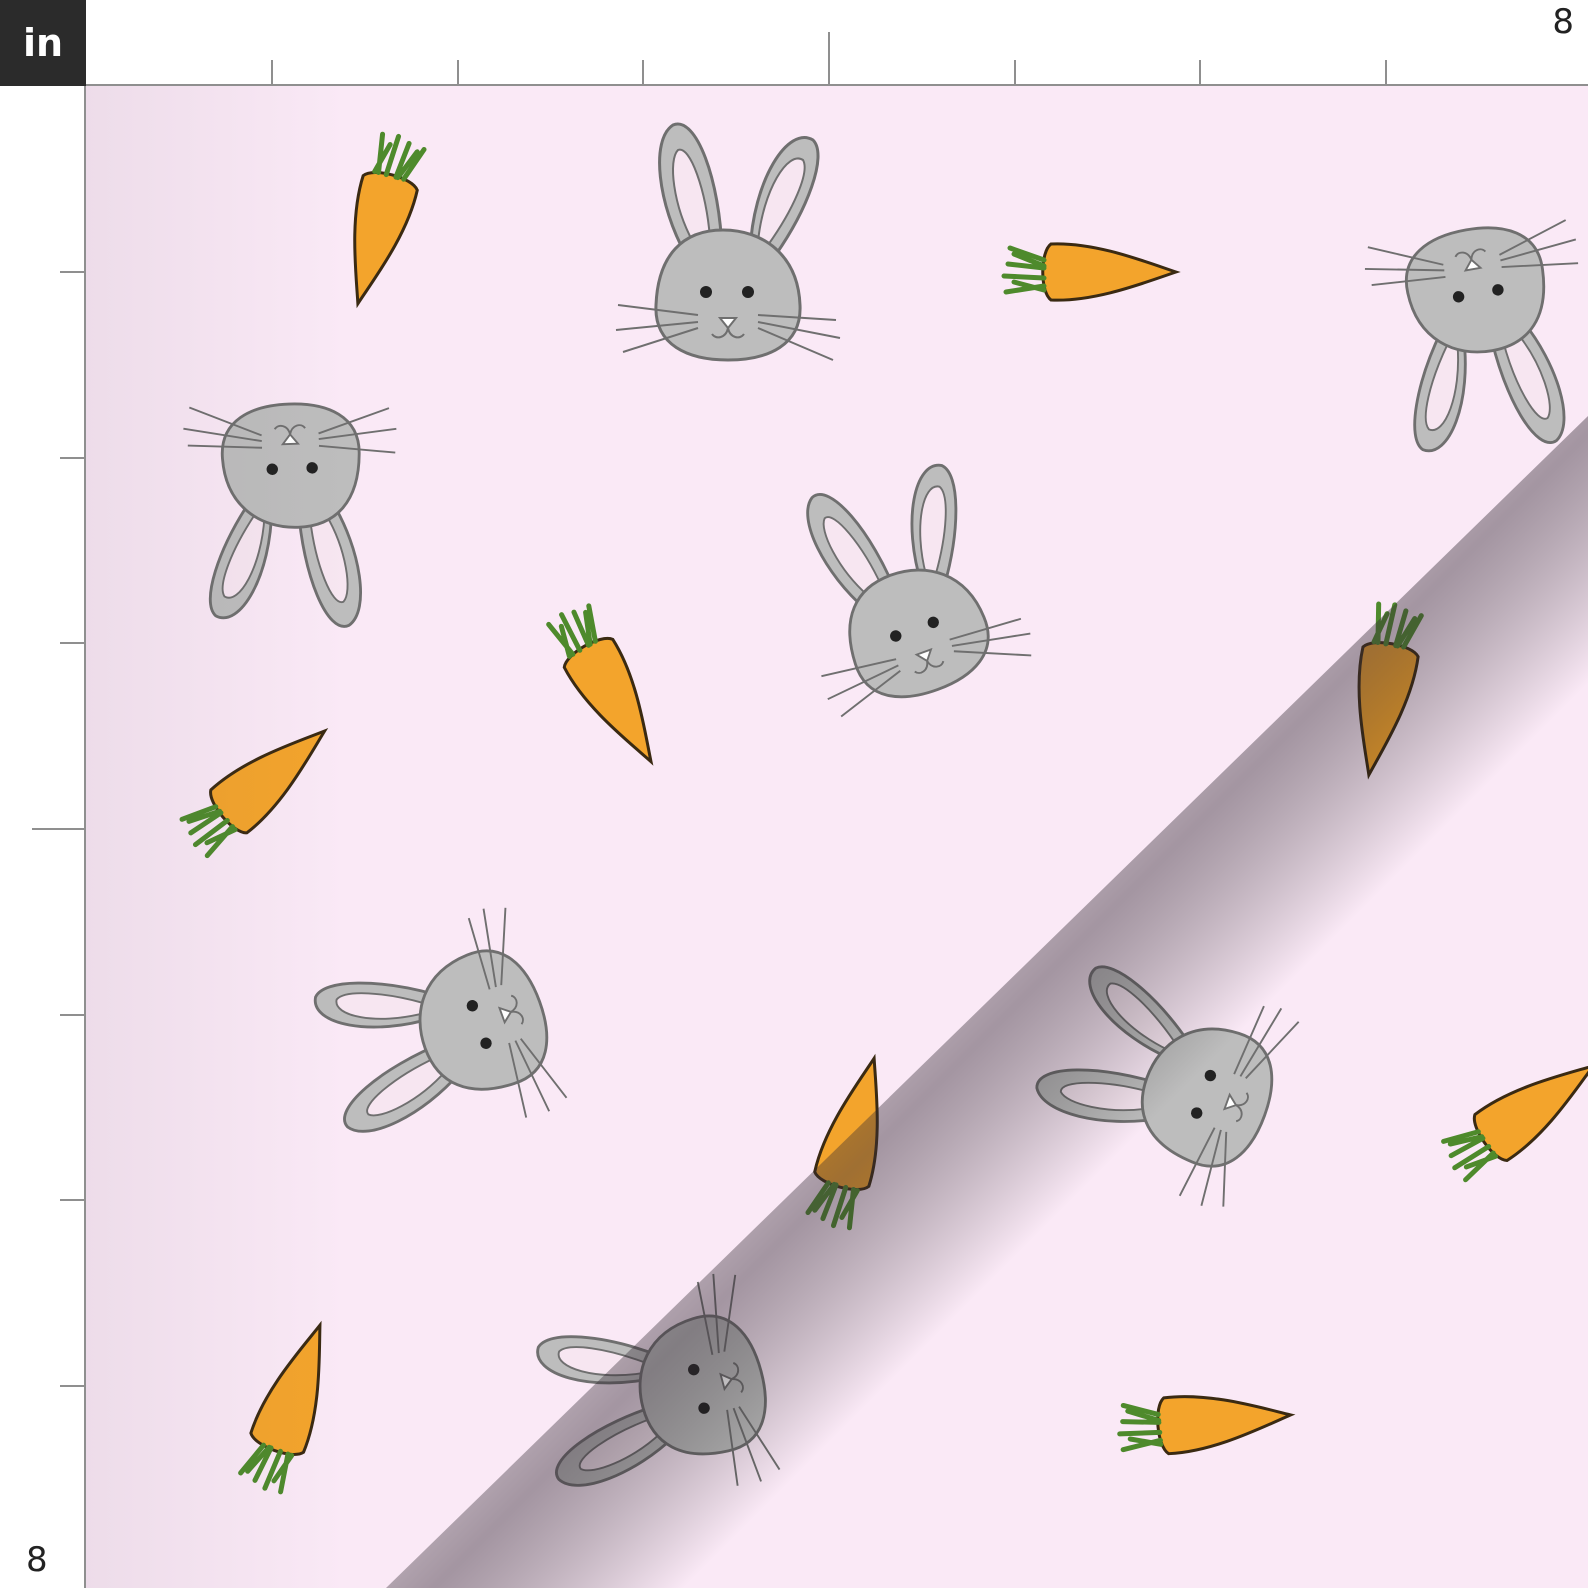  What do you see at coordinates (58, 829) in the screenshot?
I see `vertical-ruler-ticks` at bounding box center [58, 829].